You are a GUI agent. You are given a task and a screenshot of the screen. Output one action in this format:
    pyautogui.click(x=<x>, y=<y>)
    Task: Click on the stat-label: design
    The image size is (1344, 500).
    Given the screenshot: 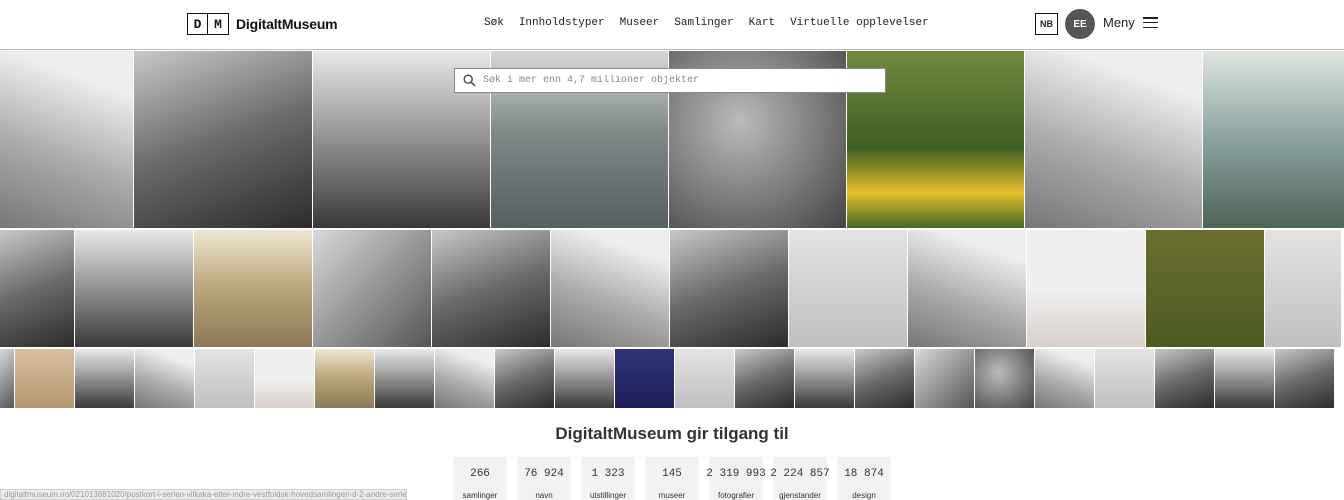 What is the action you would take?
    pyautogui.click(x=864, y=495)
    